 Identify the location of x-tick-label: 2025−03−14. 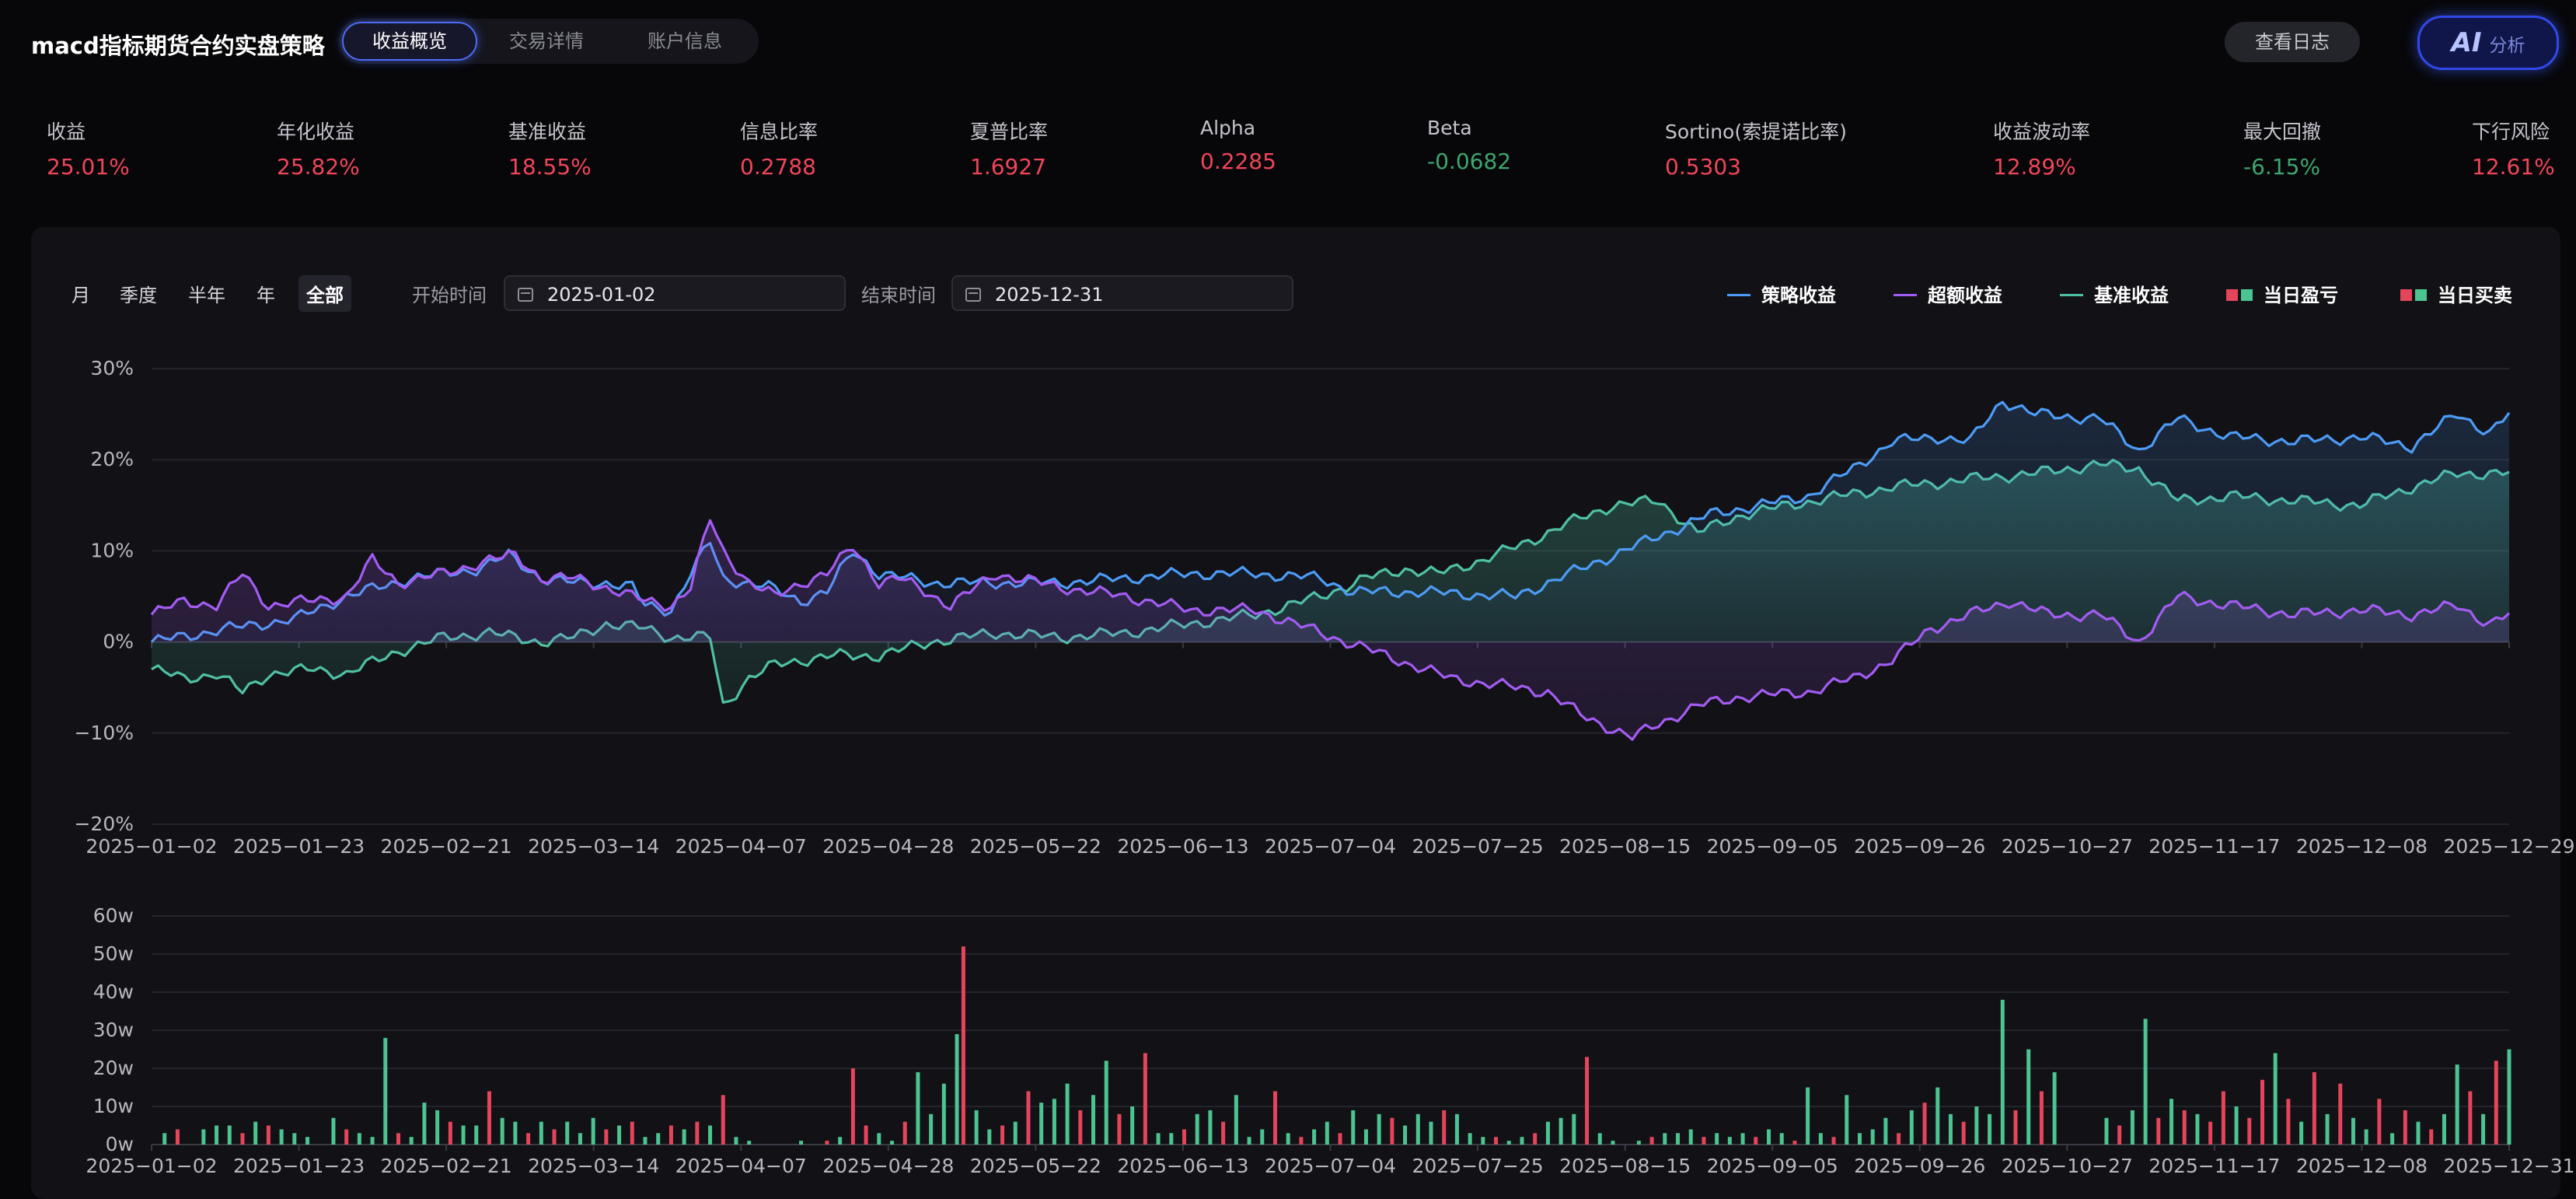
(593, 1166).